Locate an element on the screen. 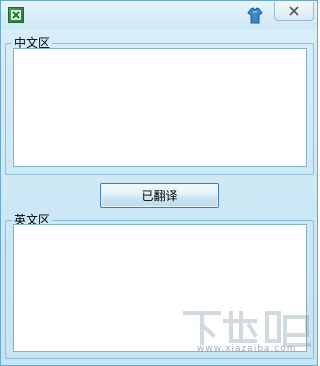 The width and height of the screenshot is (320, 366). excel-icon is located at coordinates (16, 15).